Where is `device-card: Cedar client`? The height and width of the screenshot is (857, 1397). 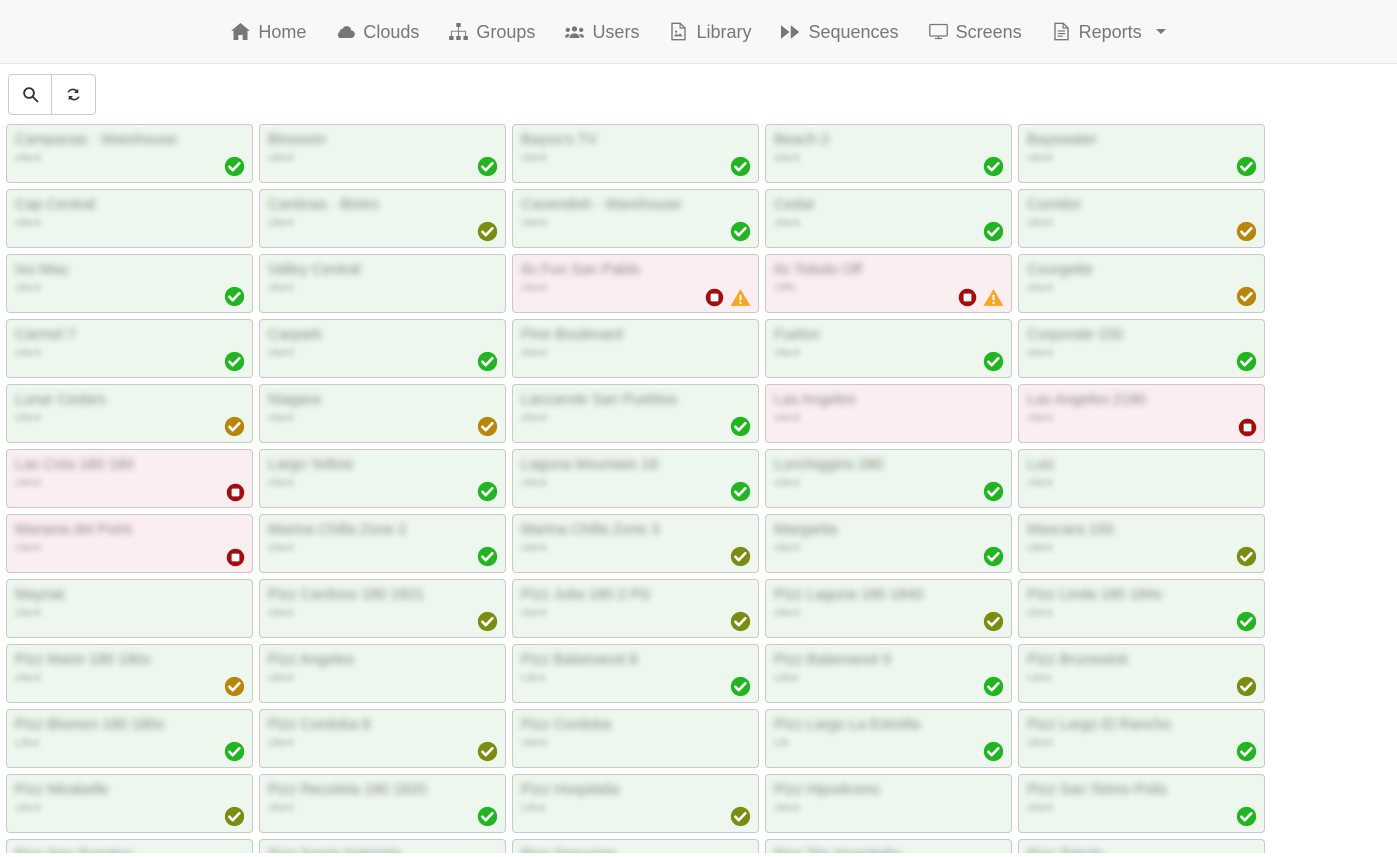
device-card: Cedar client is located at coordinates (888, 218).